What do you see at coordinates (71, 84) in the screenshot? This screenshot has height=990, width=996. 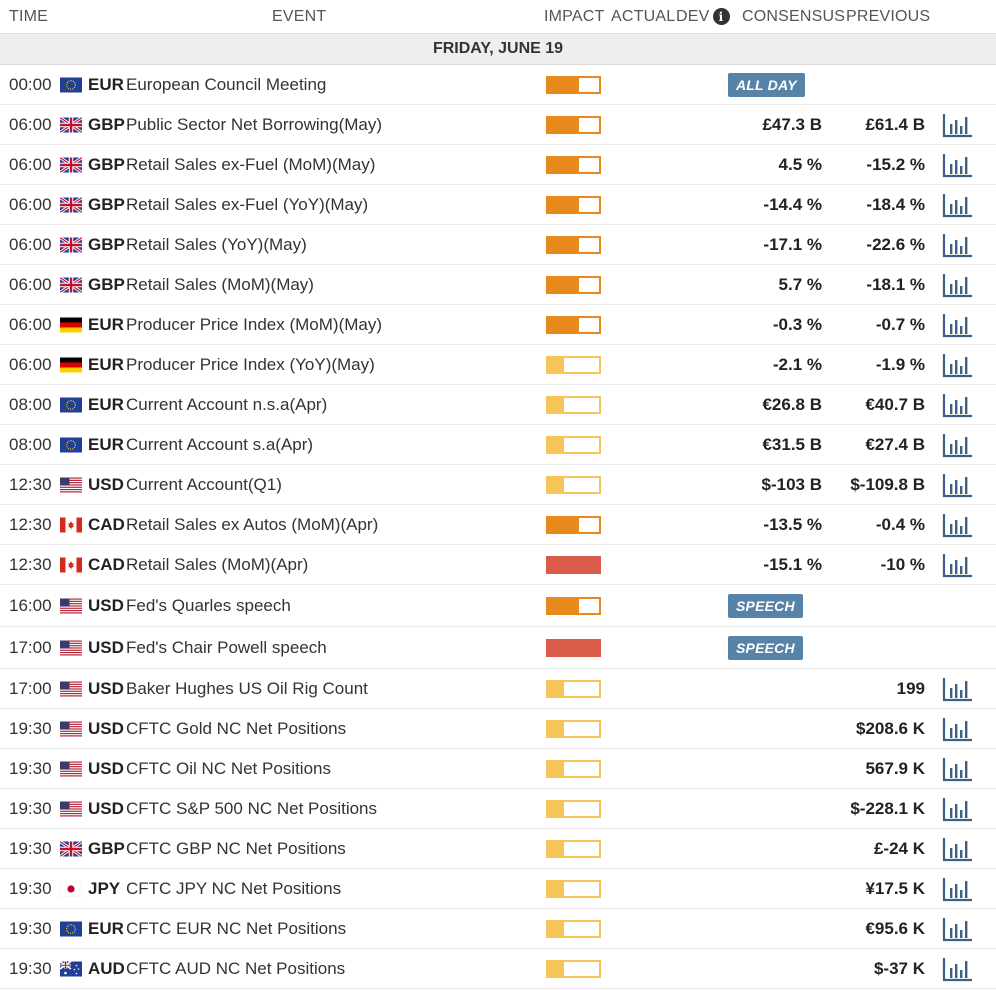 I see `flag-eu-icon` at bounding box center [71, 84].